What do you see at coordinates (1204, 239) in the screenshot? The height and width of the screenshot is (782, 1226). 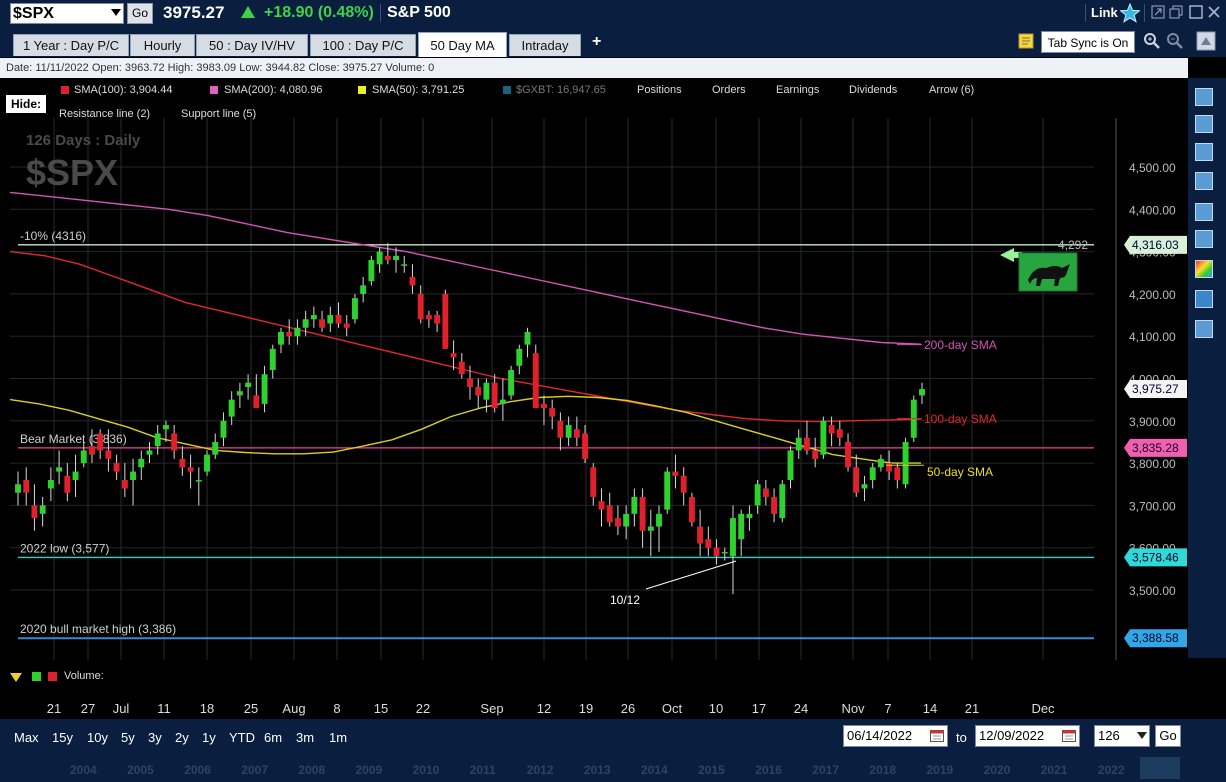 I see `layers-icon` at bounding box center [1204, 239].